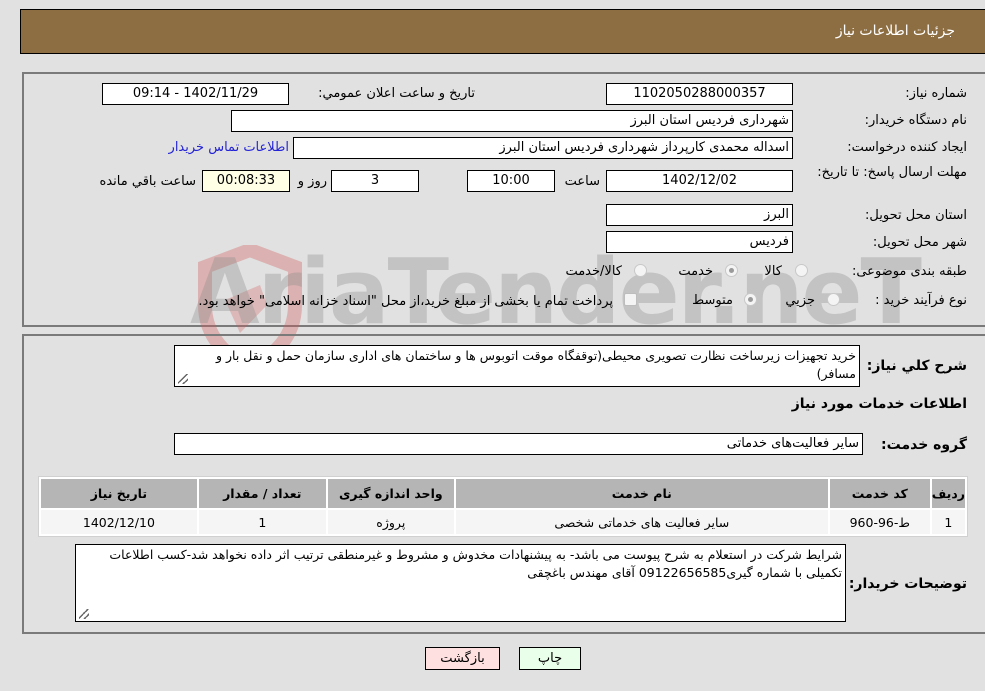  What do you see at coordinates (919, 242) in the screenshot?
I see `delivery-city-label: شهر محل تحویل:` at bounding box center [919, 242].